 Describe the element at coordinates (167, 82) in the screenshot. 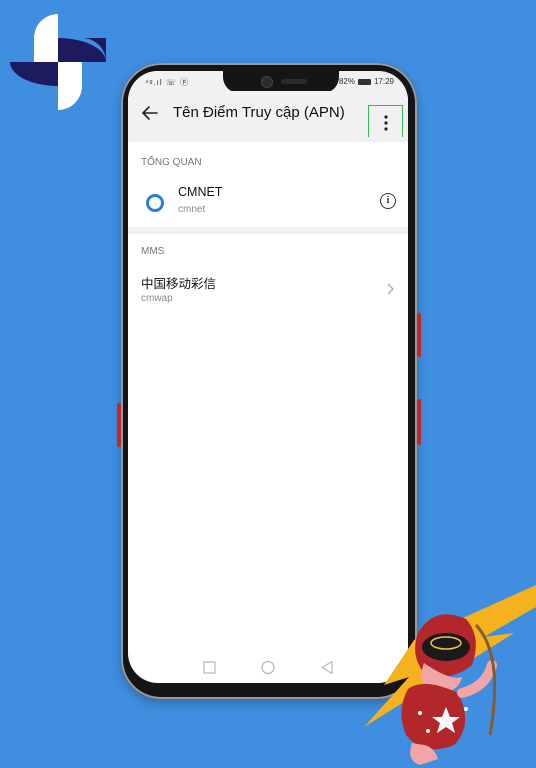

I see `signal-icons: ⁴ᵍ.ıl ☏ ⓟ` at that location.